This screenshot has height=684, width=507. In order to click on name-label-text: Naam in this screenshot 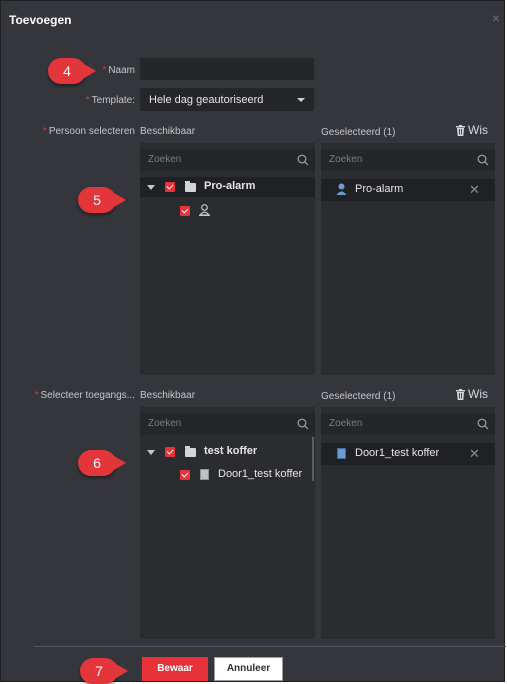, I will do `click(121, 70)`.